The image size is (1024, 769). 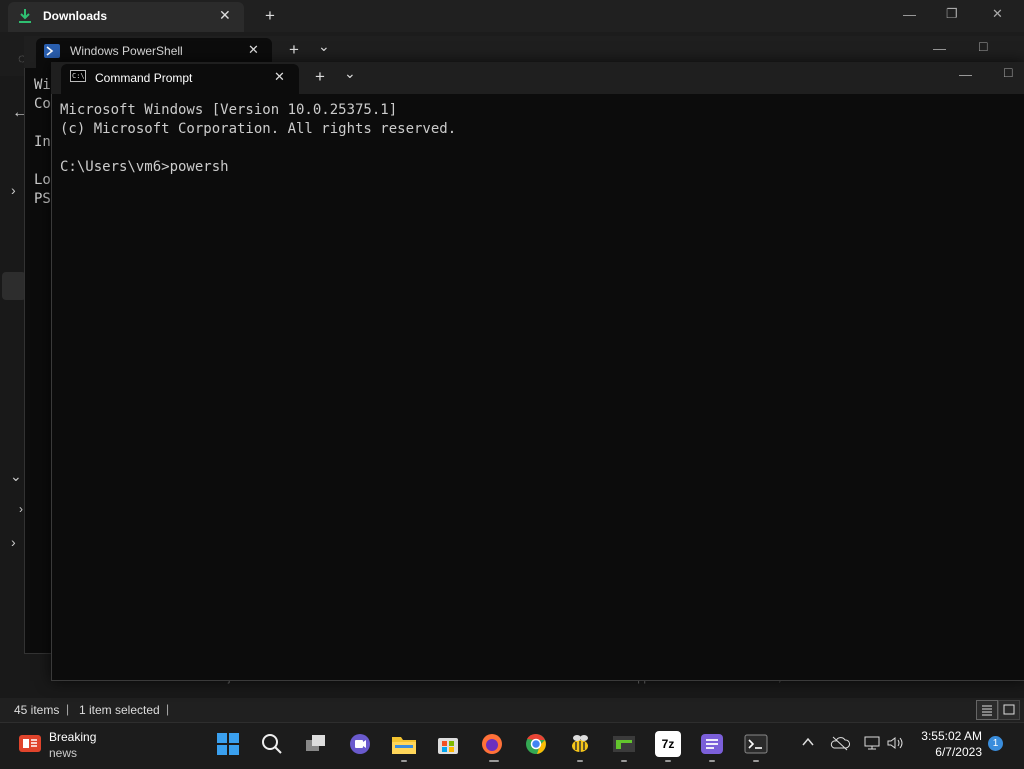 I want to click on command-prompt-maximize-button: □, so click(x=1008, y=72).